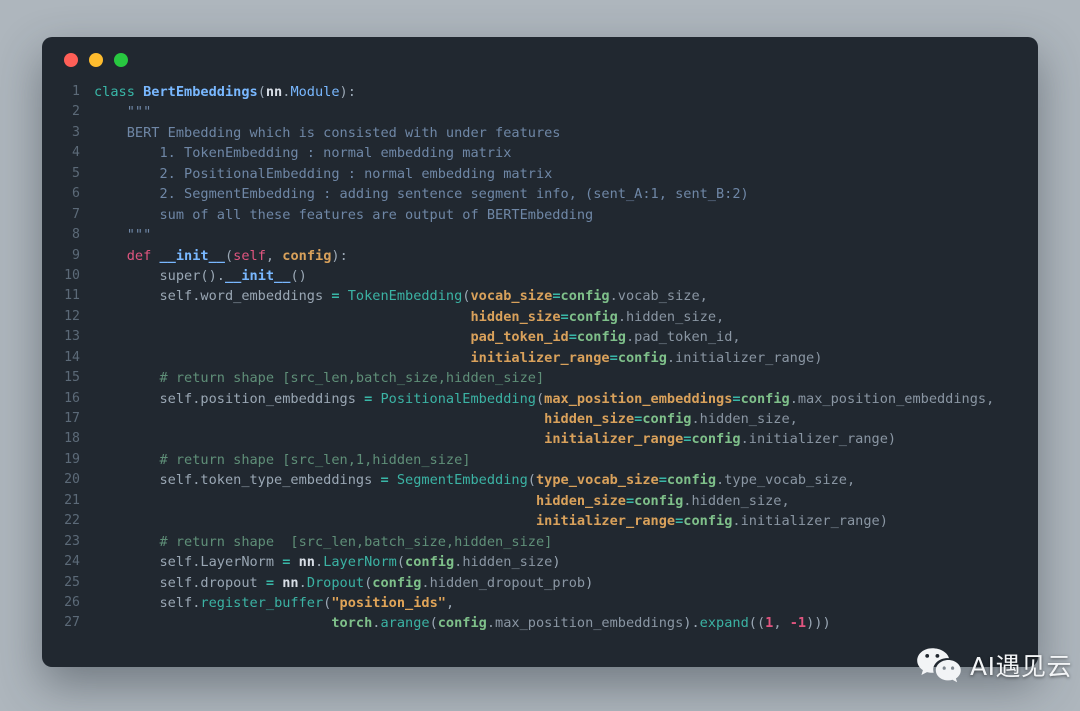 The width and height of the screenshot is (1080, 711). Describe the element at coordinates (123, 112) in the screenshot. I see `code-token: """` at that location.